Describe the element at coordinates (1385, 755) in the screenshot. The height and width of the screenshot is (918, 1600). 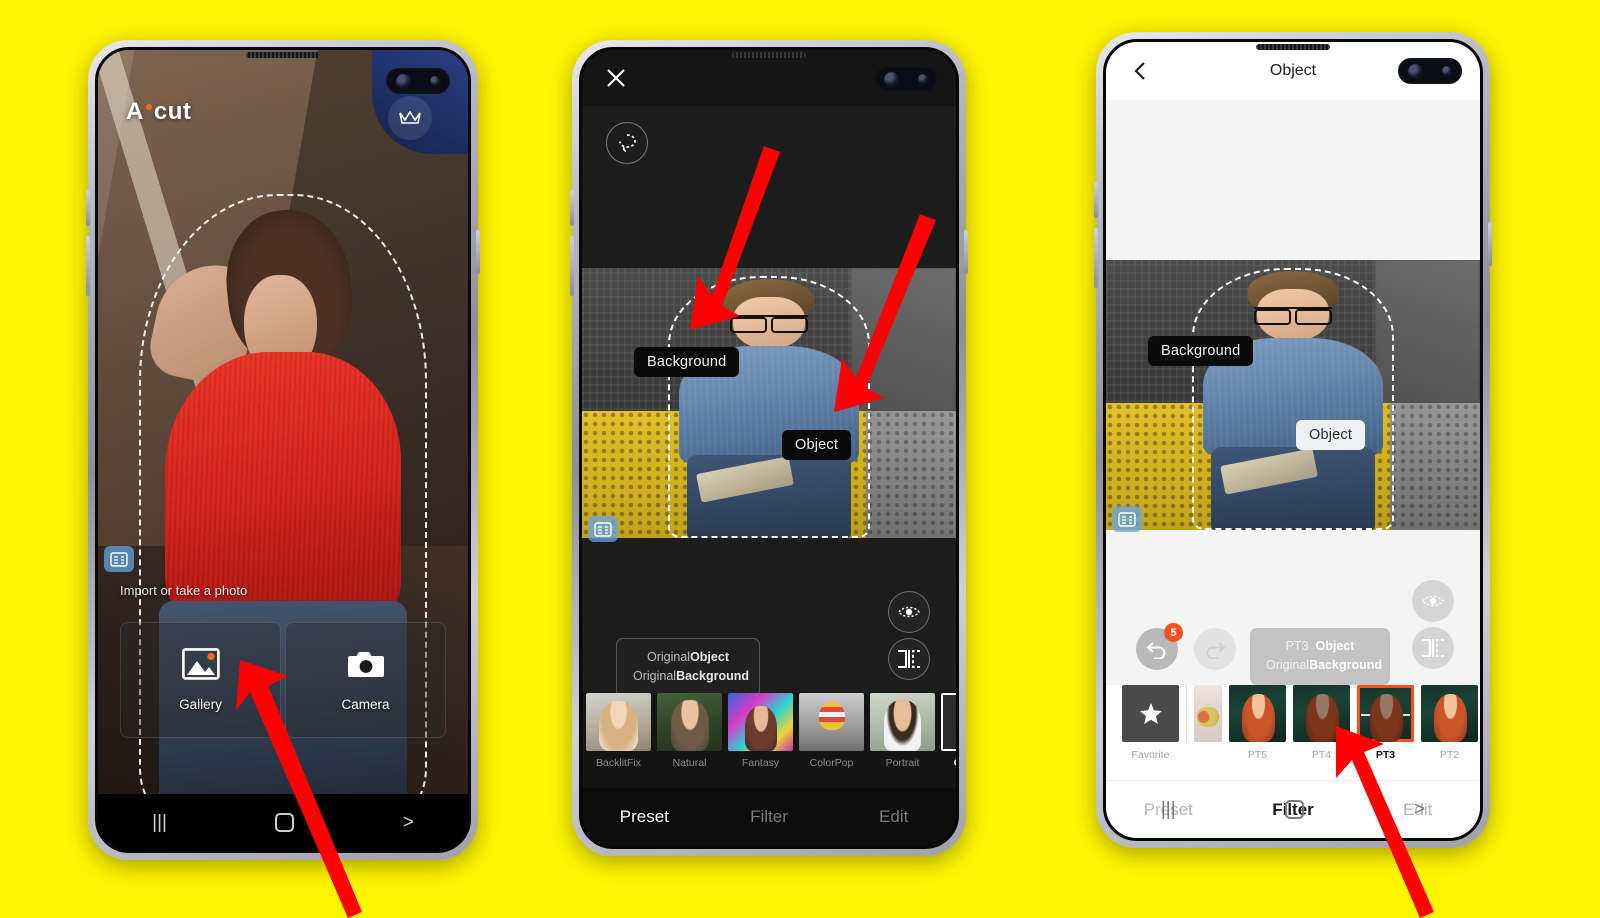
I see `filter-label: PT3` at that location.